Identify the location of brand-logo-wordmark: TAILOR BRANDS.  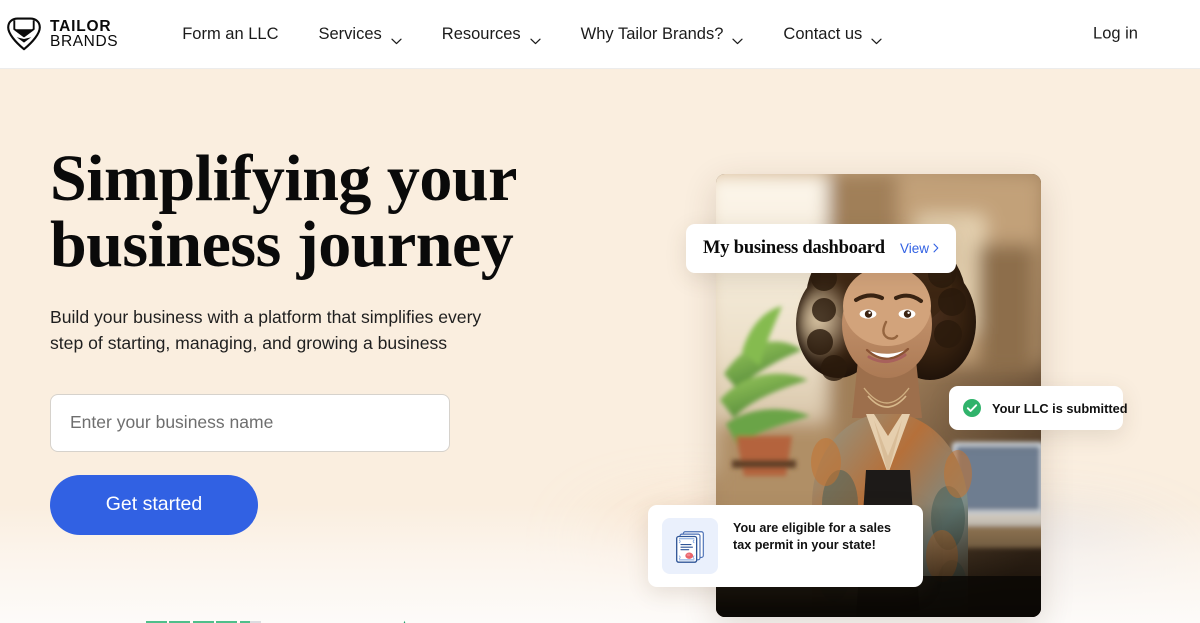
(84, 33).